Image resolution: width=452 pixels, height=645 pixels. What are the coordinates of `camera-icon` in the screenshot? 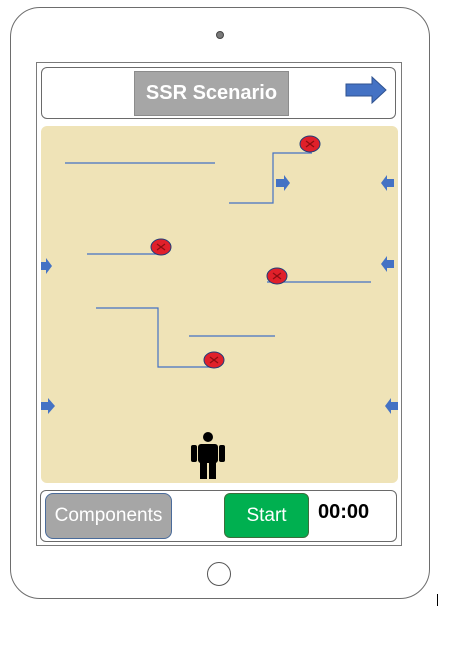 It's located at (220, 35).